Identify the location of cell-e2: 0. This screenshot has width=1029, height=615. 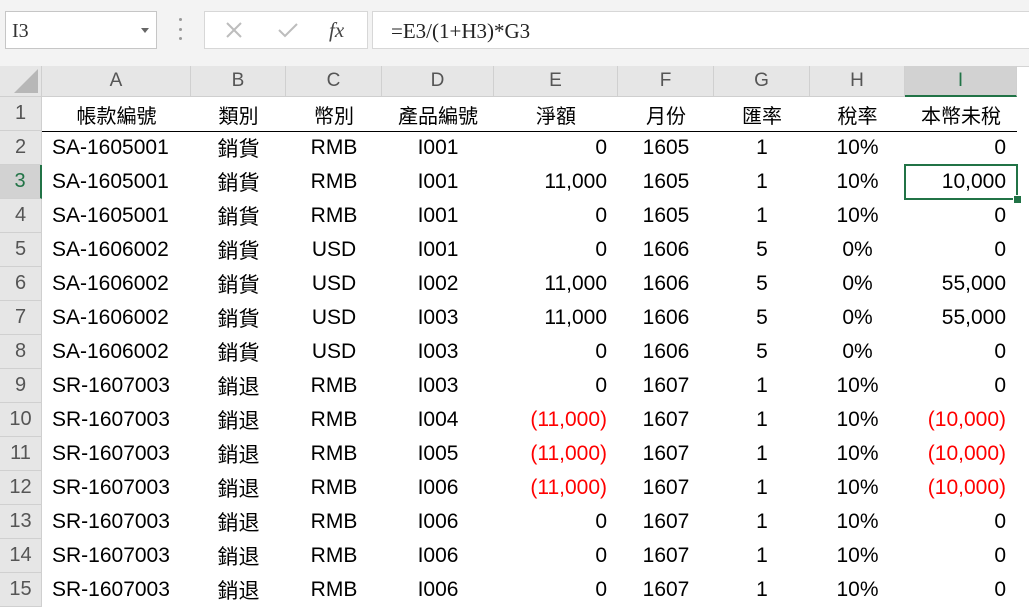
(556, 148).